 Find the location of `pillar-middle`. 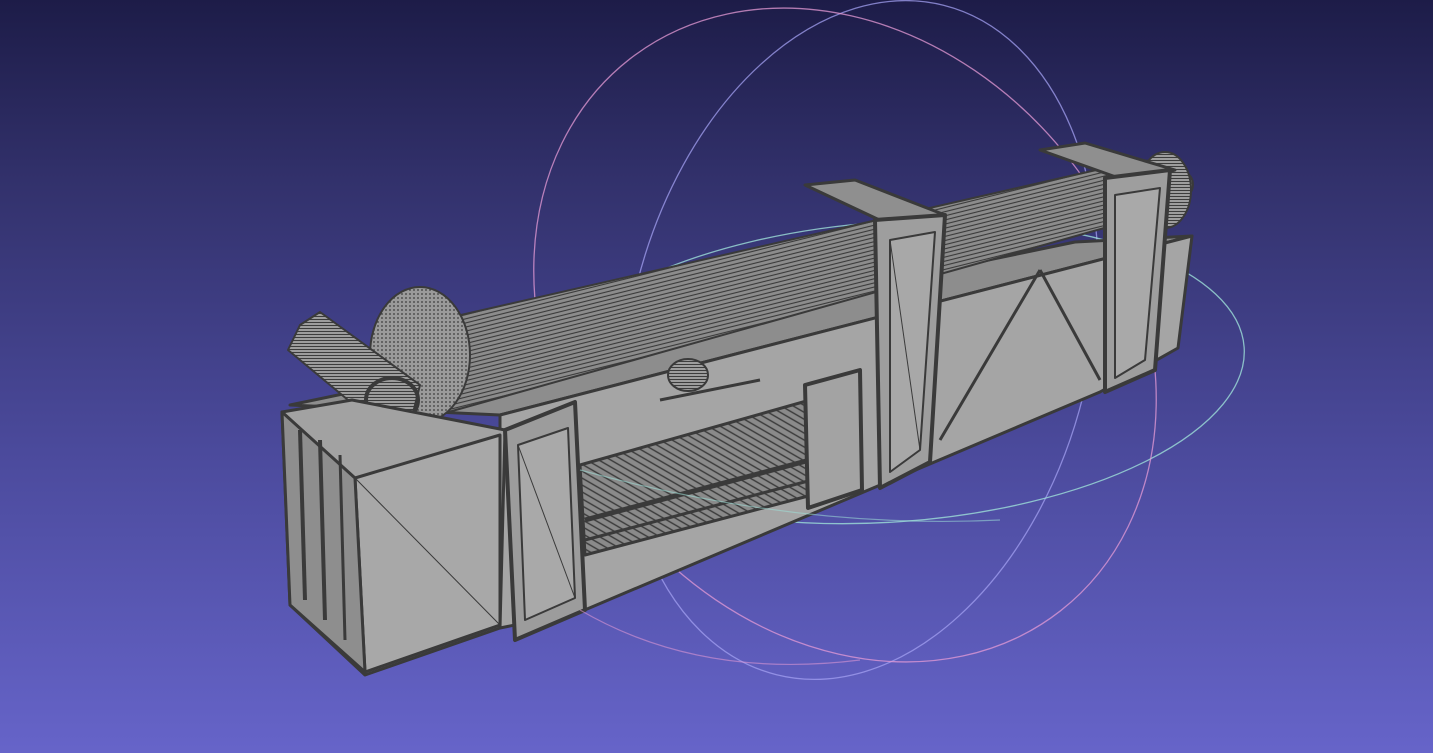

pillar-middle is located at coordinates (833, 439).